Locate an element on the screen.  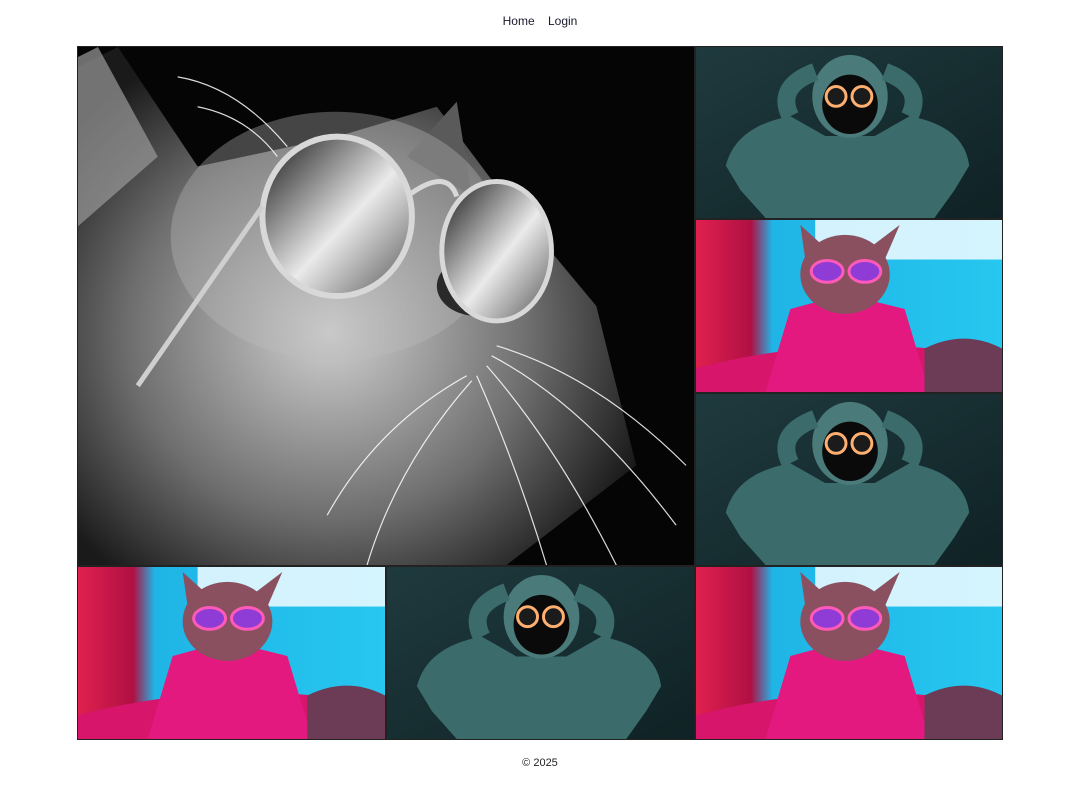
nav-login-link: Login is located at coordinates (562, 21).